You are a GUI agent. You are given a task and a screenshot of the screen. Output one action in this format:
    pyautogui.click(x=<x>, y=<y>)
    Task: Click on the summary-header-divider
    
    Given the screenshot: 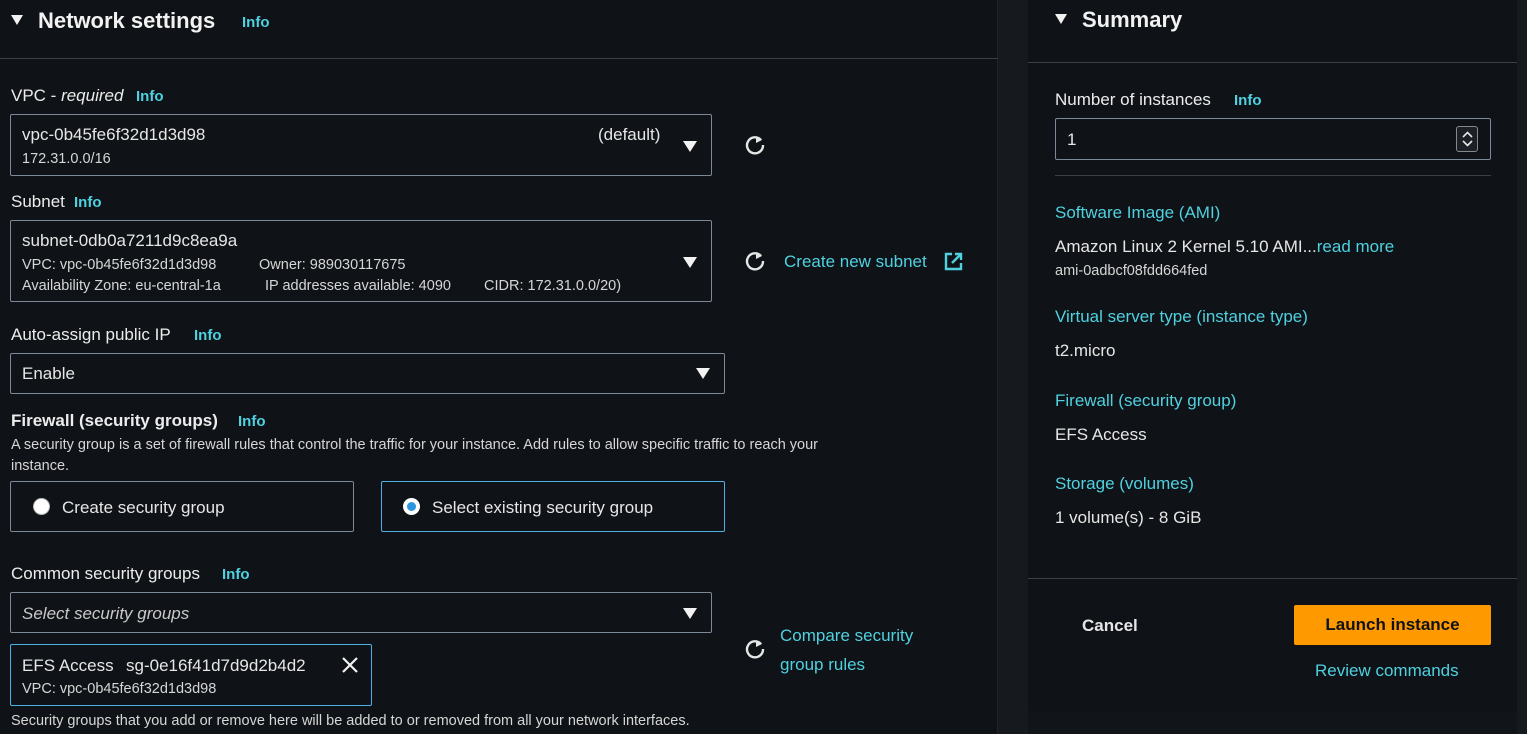 What is the action you would take?
    pyautogui.click(x=1272, y=62)
    